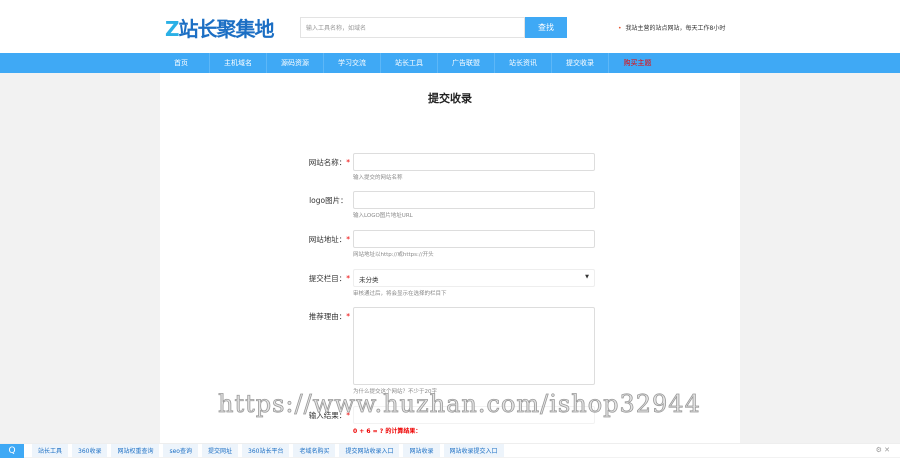 Image resolution: width=900 pixels, height=458 pixels. What do you see at coordinates (180, 450) in the screenshot?
I see `bottom-link: seo查询` at bounding box center [180, 450].